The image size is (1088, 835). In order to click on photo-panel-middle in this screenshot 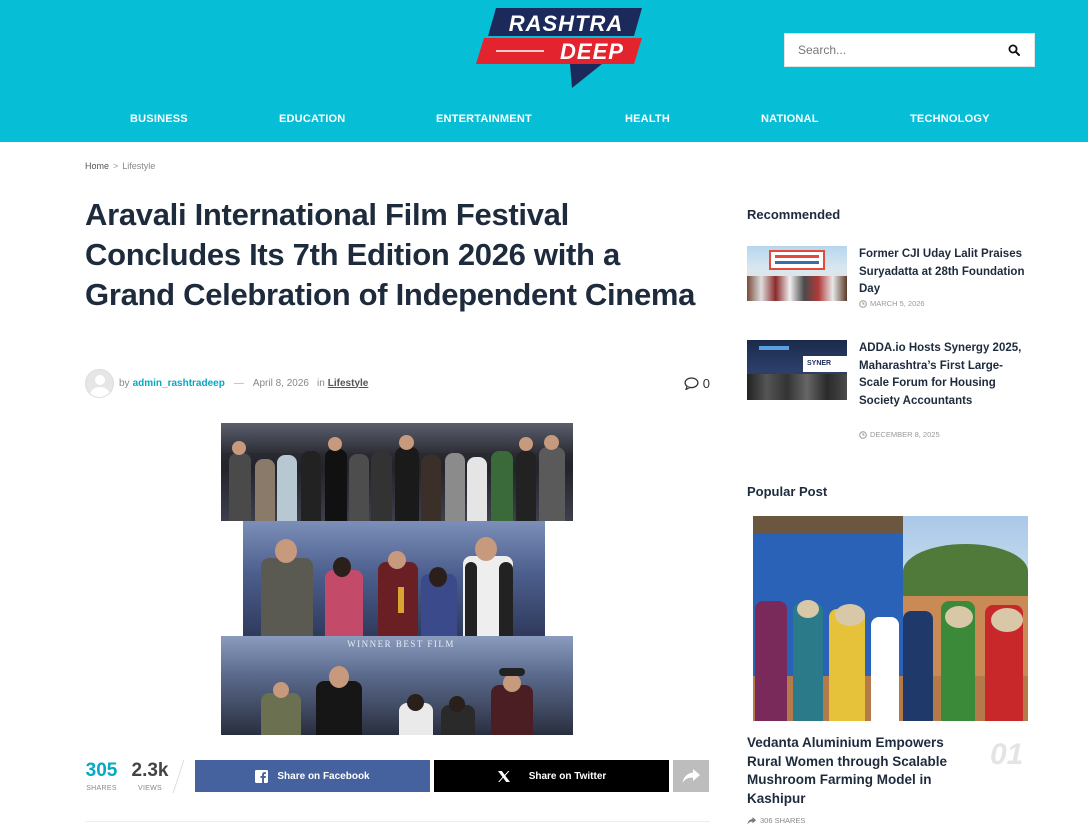, I will do `click(394, 578)`.